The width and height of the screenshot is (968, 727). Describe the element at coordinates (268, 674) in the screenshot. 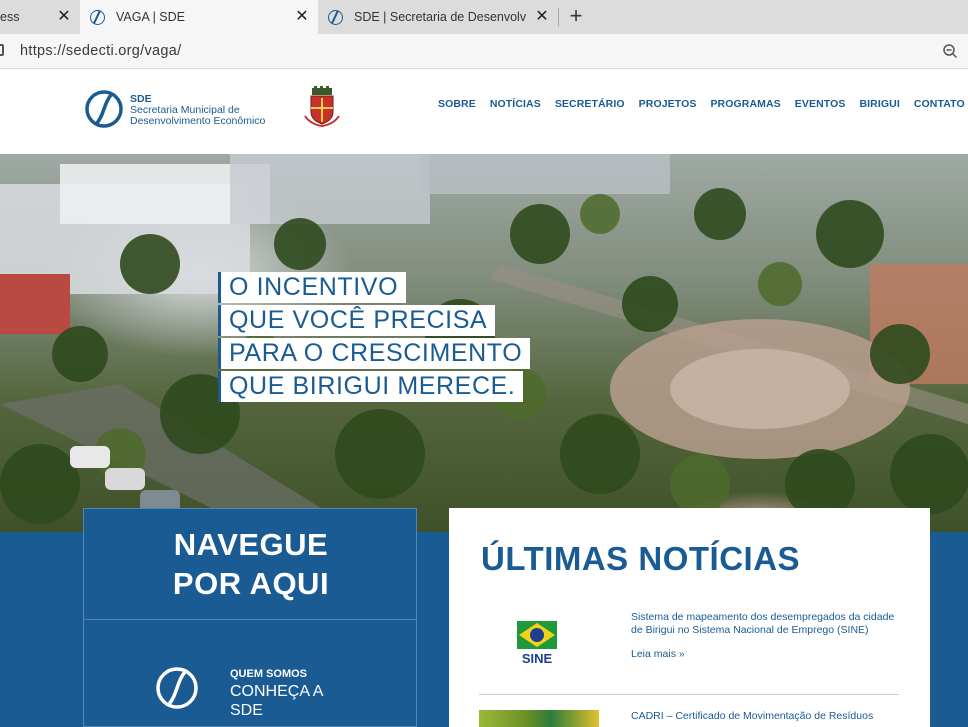

I see `about-kicker: QUEM SOMOS` at that location.